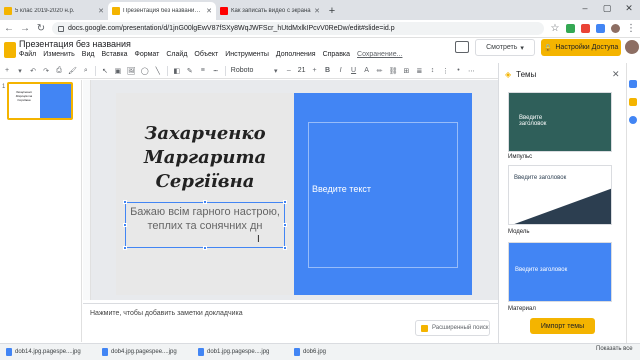 The height and width of the screenshot is (360, 640). Describe the element at coordinates (336, 352) in the screenshot. I see `download-item: dob6.jpg` at that location.